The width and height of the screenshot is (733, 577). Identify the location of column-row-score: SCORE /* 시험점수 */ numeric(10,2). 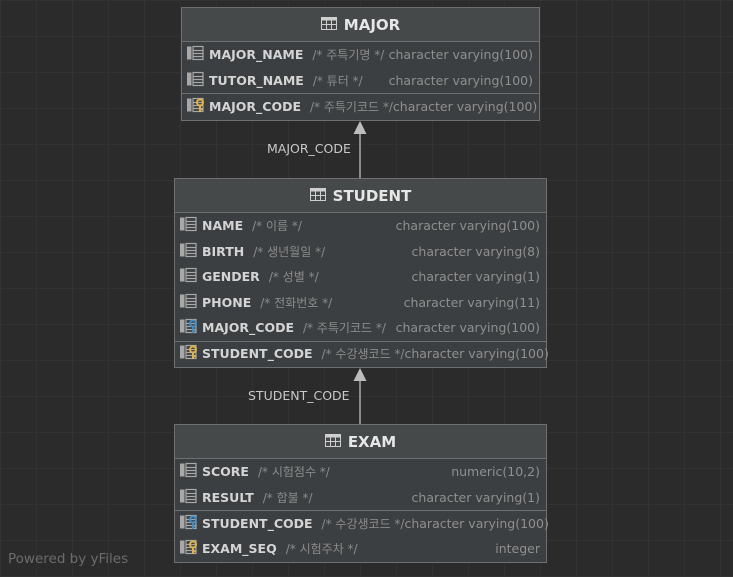
(360, 472).